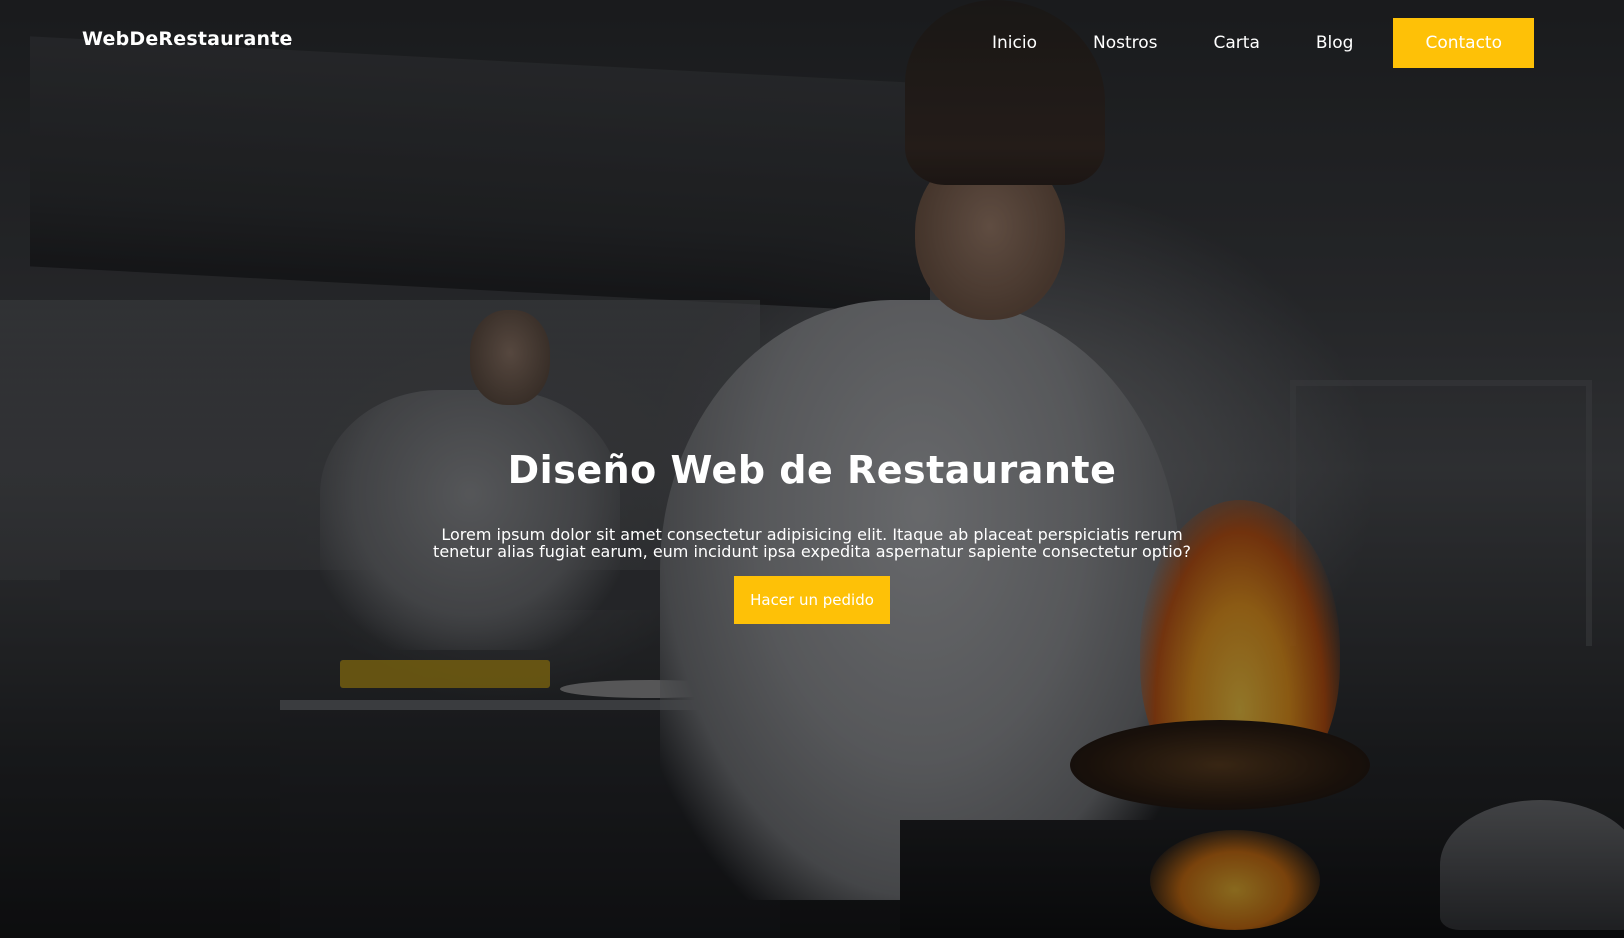 The width and height of the screenshot is (1624, 938). I want to click on hero-title: Diseño Web de Restaurante, so click(812, 470).